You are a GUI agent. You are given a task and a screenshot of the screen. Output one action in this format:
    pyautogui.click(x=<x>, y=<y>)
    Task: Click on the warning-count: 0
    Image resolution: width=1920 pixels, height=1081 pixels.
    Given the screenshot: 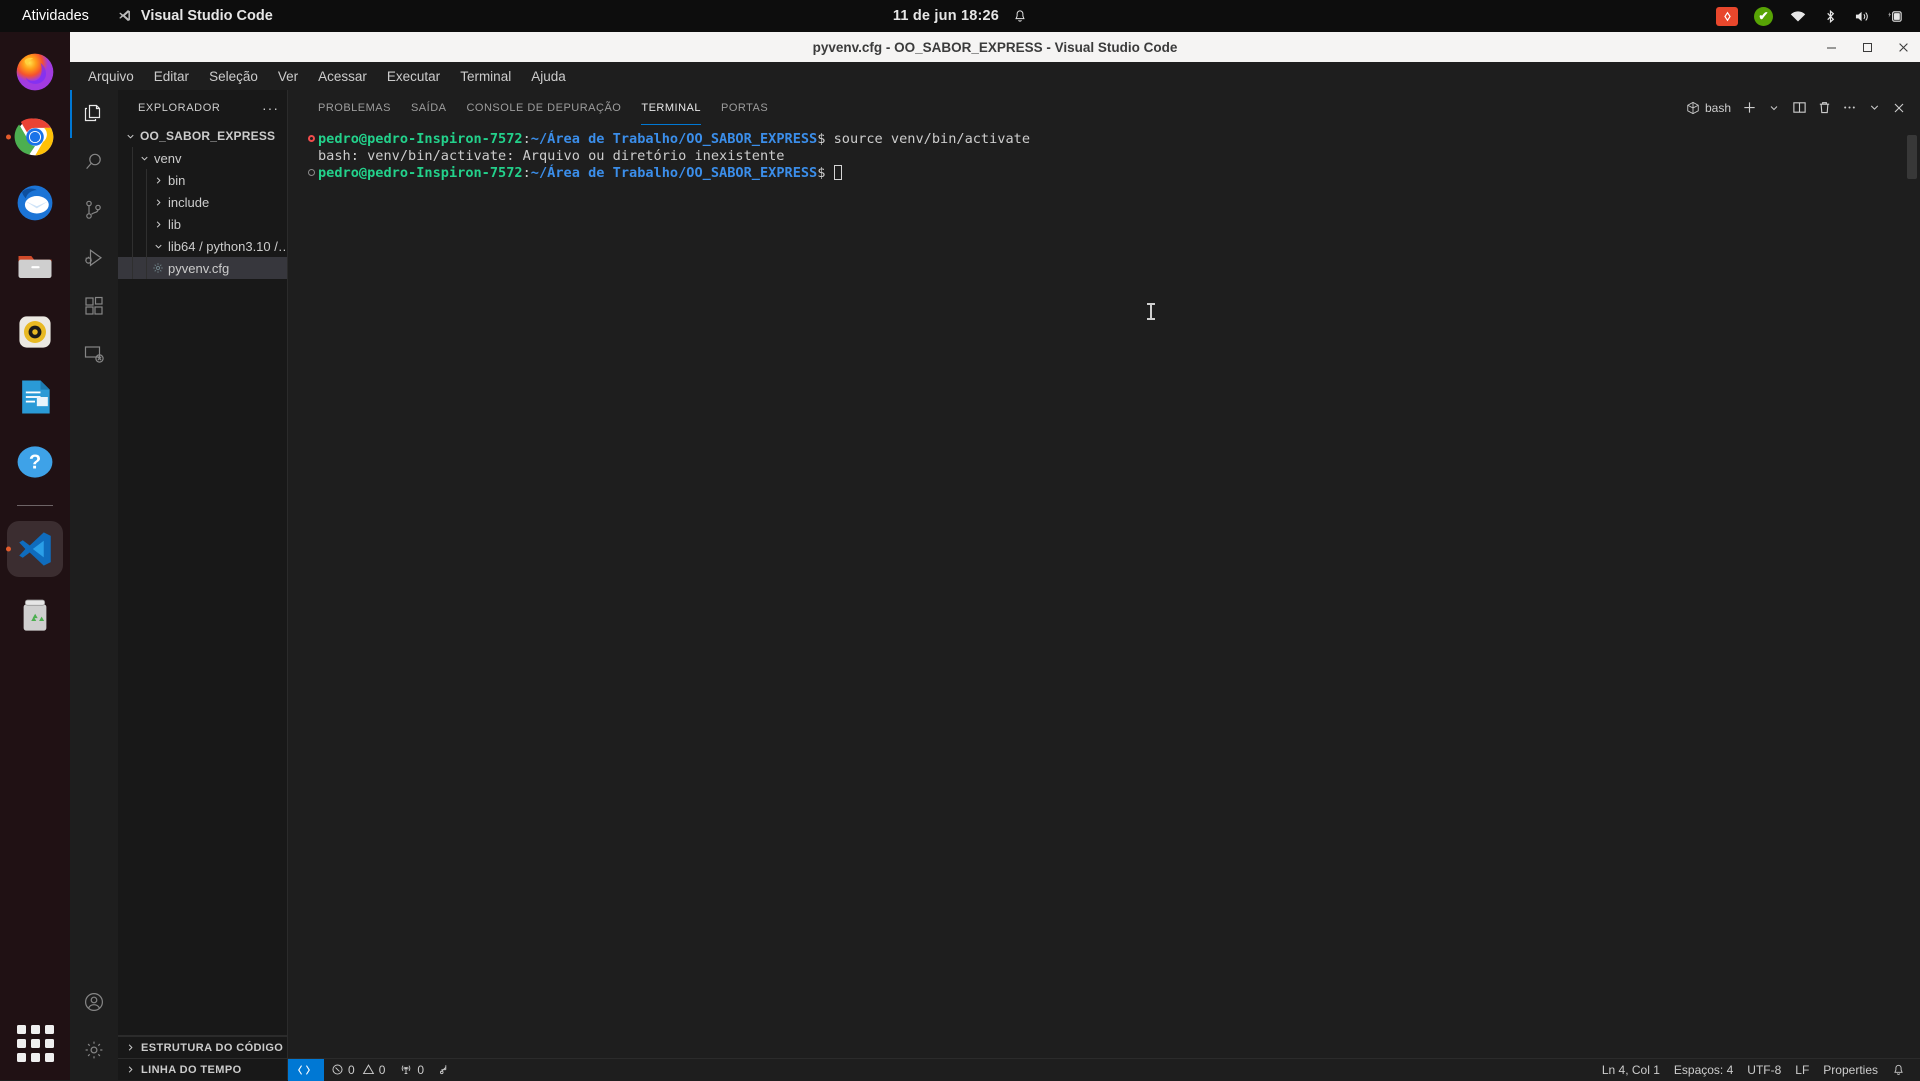 What is the action you would take?
    pyautogui.click(x=382, y=1069)
    